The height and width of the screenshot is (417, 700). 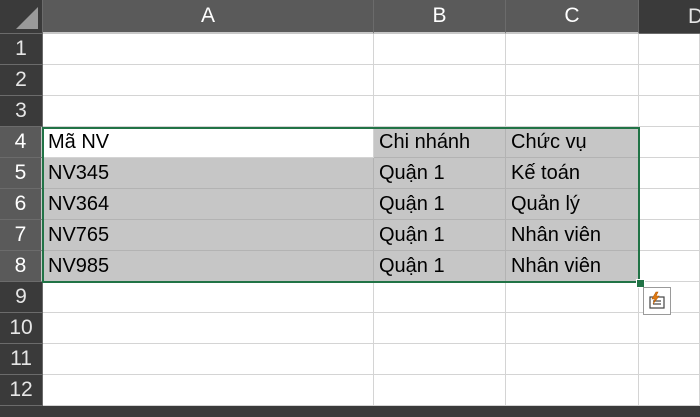 What do you see at coordinates (669, 328) in the screenshot?
I see `cell-d10` at bounding box center [669, 328].